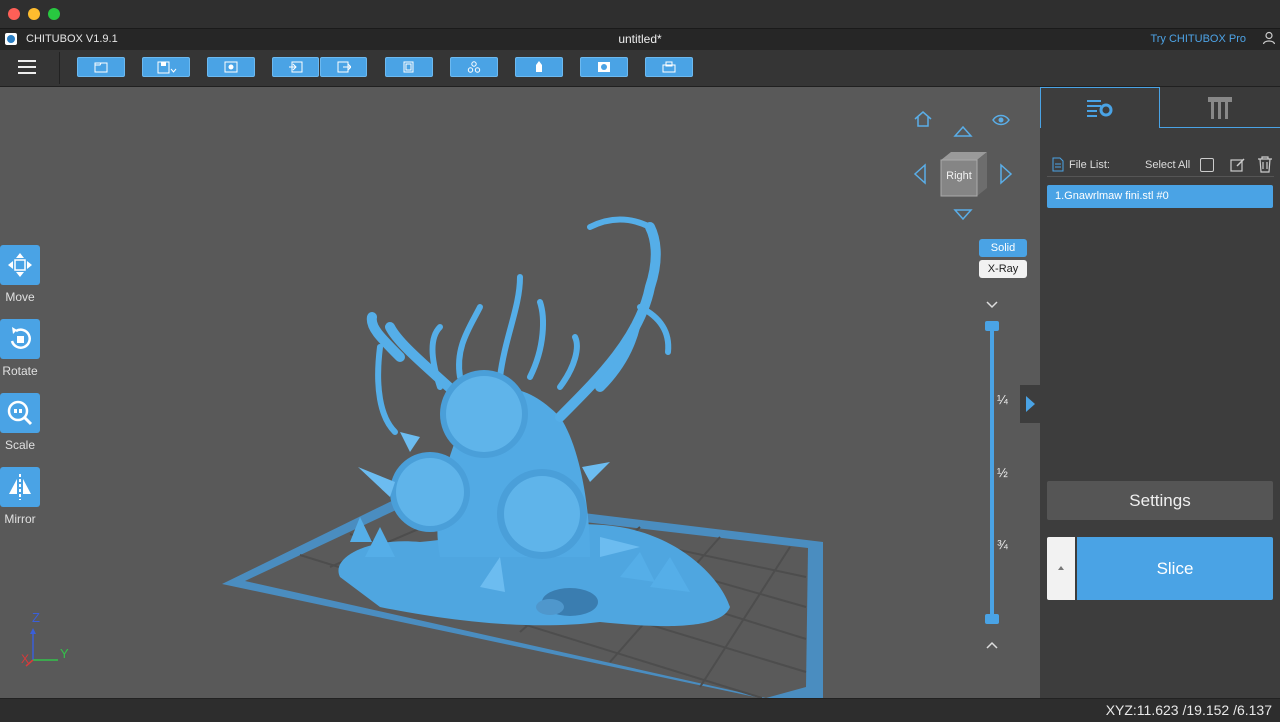  What do you see at coordinates (1061, 568) in the screenshot?
I see `slice-options-button` at bounding box center [1061, 568].